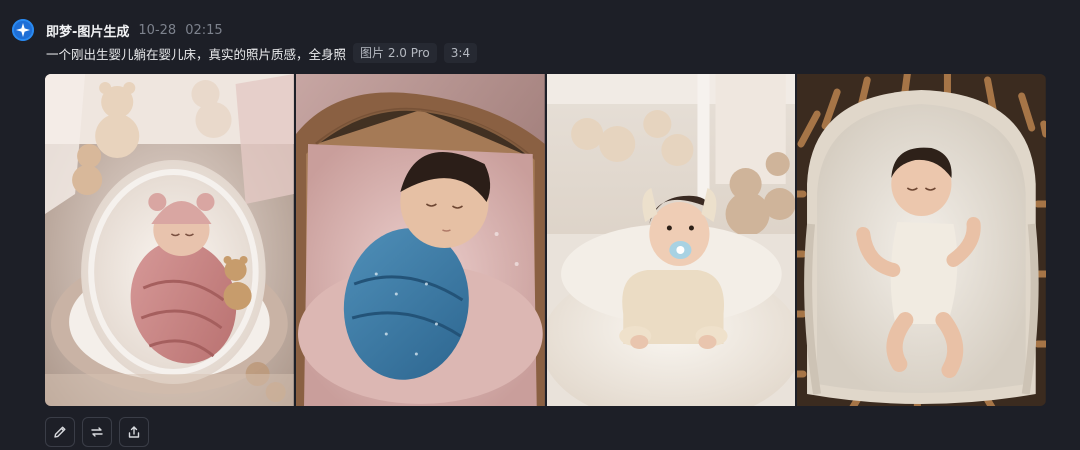  What do you see at coordinates (204, 30) in the screenshot?
I see `post-time: 02:15` at bounding box center [204, 30].